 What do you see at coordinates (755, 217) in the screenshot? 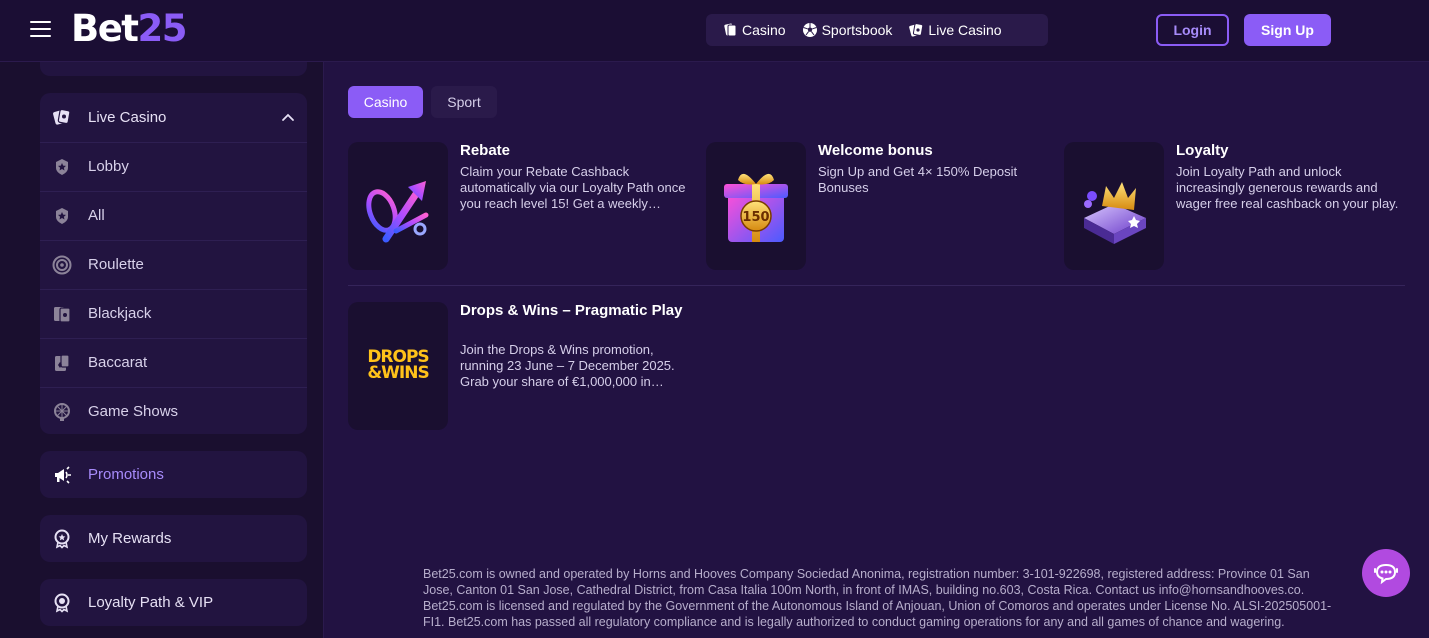
I see `gift-badge-text: 150` at bounding box center [755, 217].